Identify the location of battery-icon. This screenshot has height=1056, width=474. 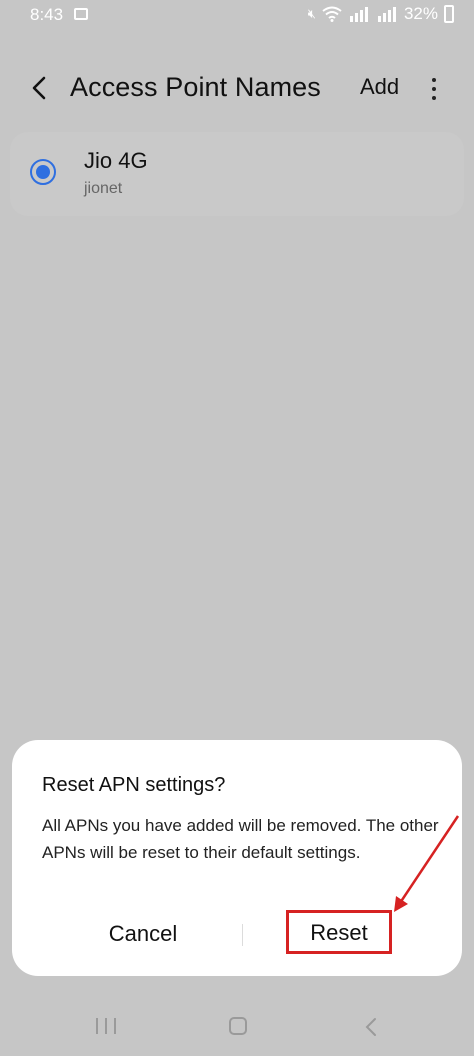
(449, 14).